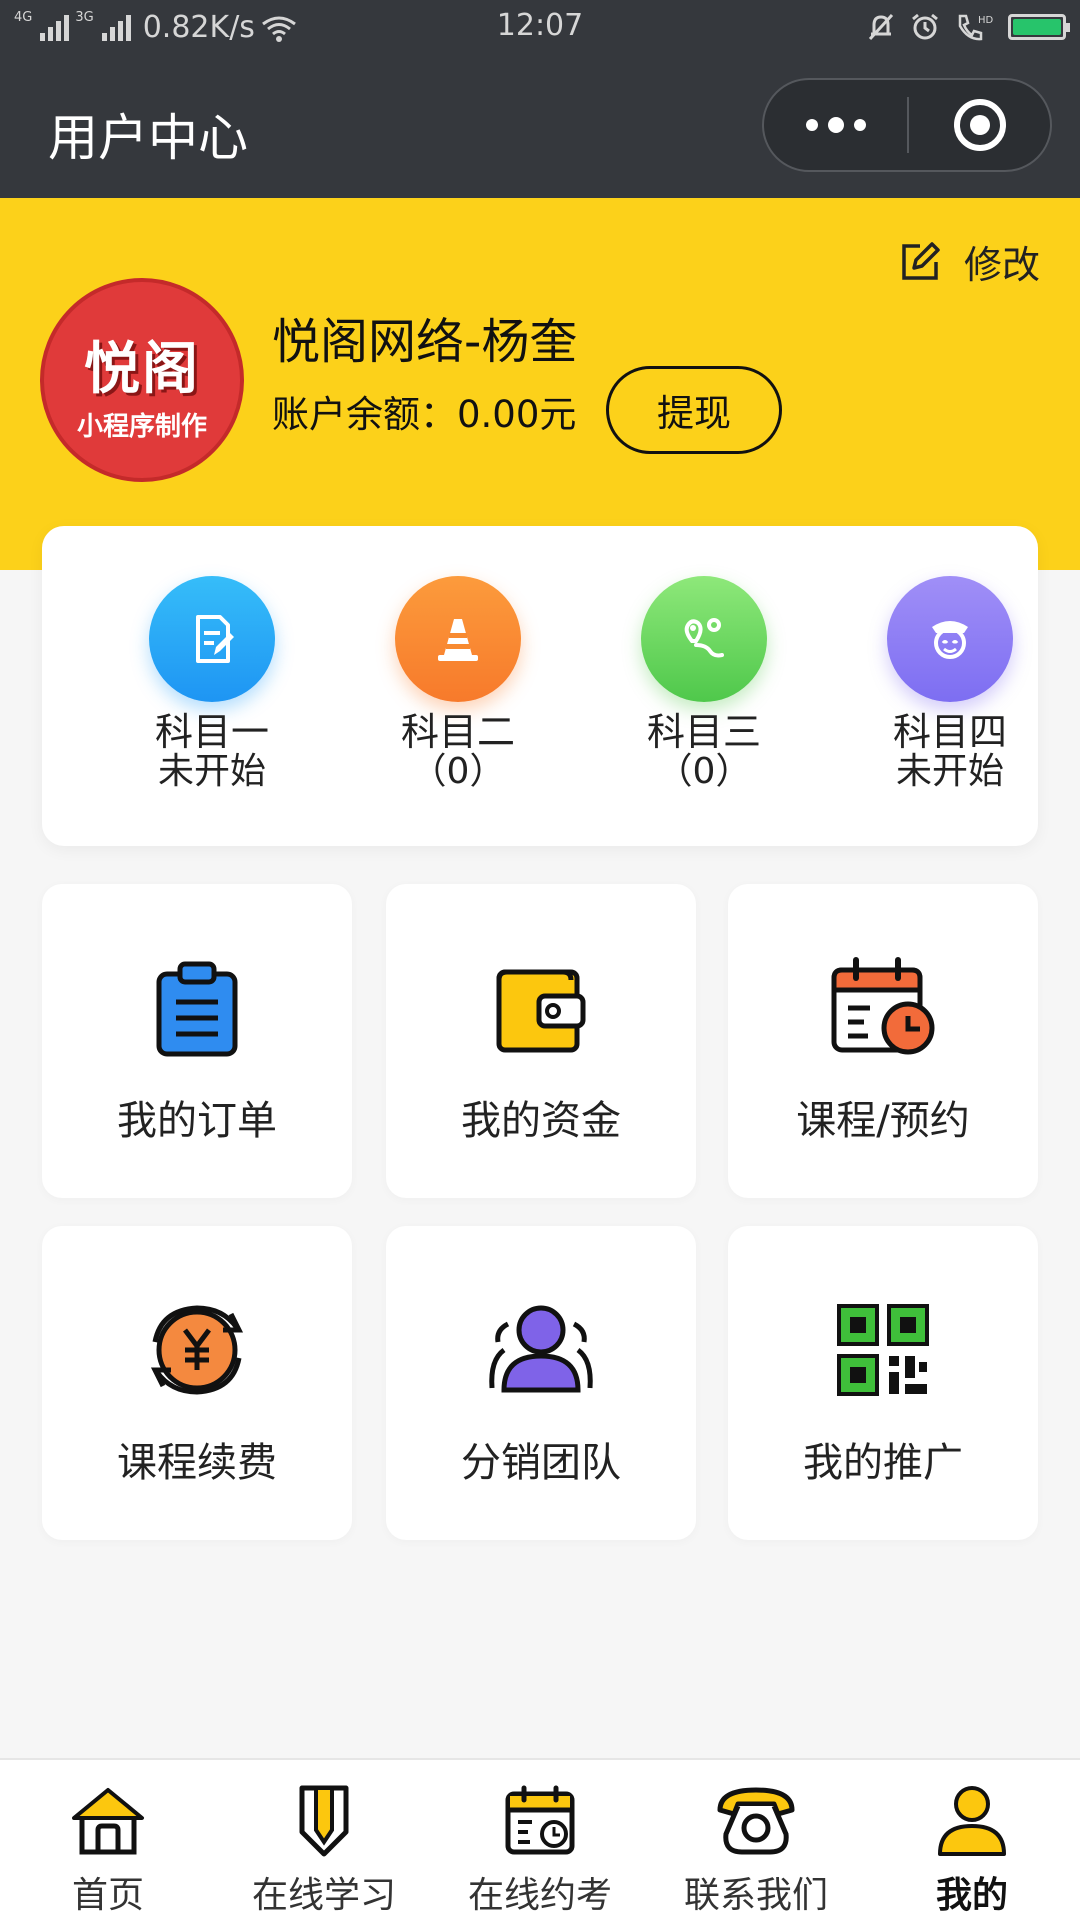  Describe the element at coordinates (972, 1820) in the screenshot. I see `user-icon` at that location.